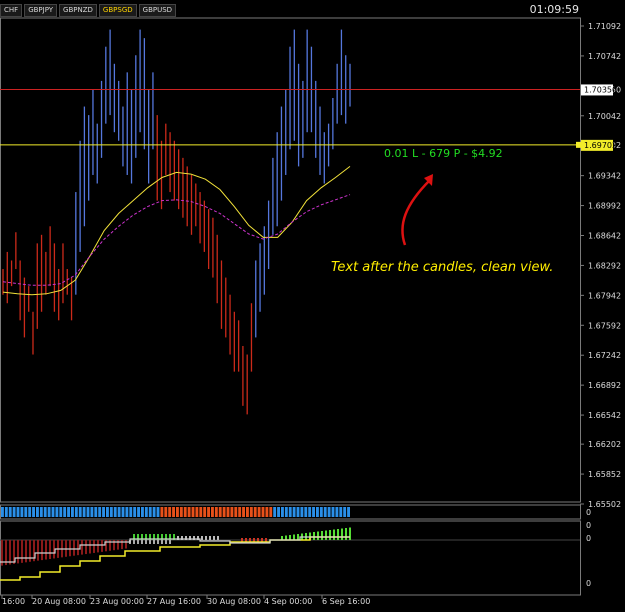 This screenshot has height=612, width=625. What do you see at coordinates (157, 10) in the screenshot?
I see `symbol-tab-gbpusd: GBPUSD` at bounding box center [157, 10].